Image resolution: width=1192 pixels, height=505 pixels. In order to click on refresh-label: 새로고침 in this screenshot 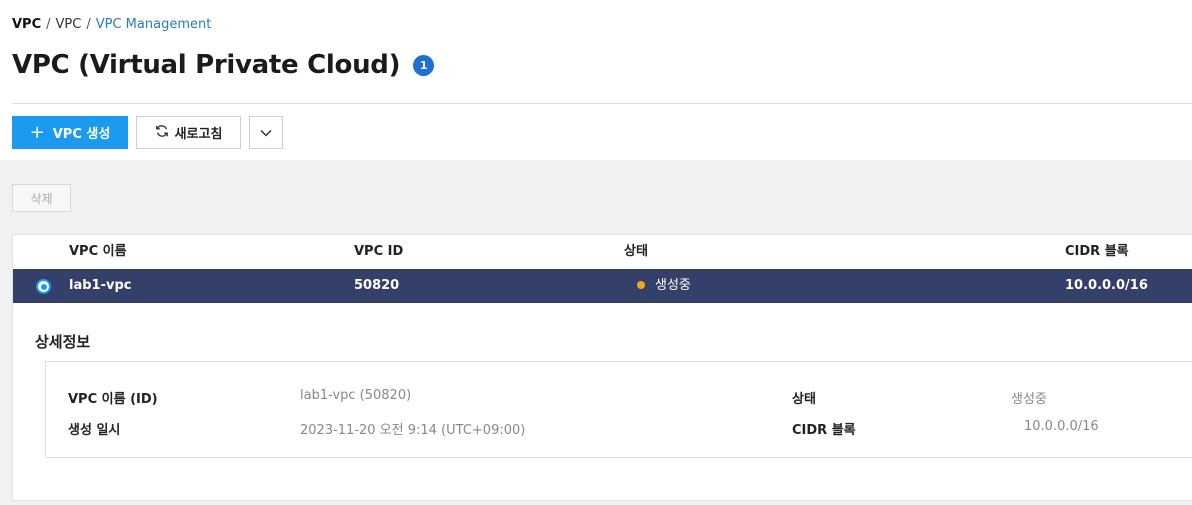, I will do `click(198, 134)`.